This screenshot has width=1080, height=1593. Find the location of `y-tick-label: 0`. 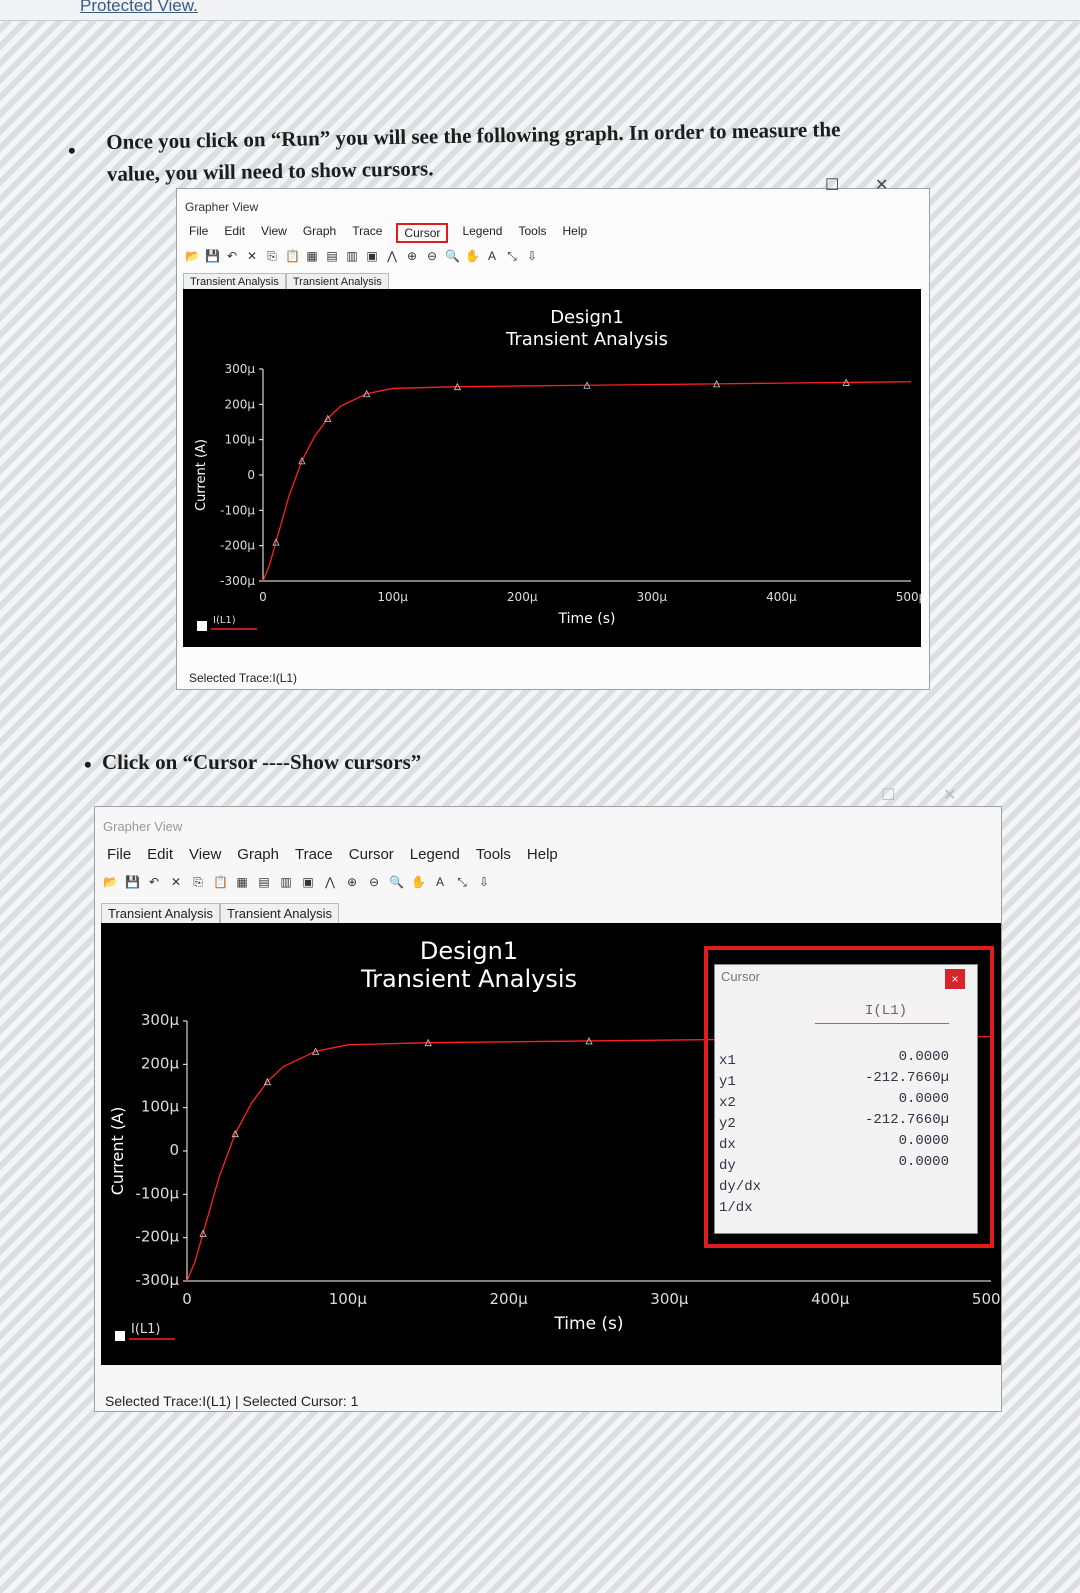

y-tick-label: 0 is located at coordinates (251, 475).